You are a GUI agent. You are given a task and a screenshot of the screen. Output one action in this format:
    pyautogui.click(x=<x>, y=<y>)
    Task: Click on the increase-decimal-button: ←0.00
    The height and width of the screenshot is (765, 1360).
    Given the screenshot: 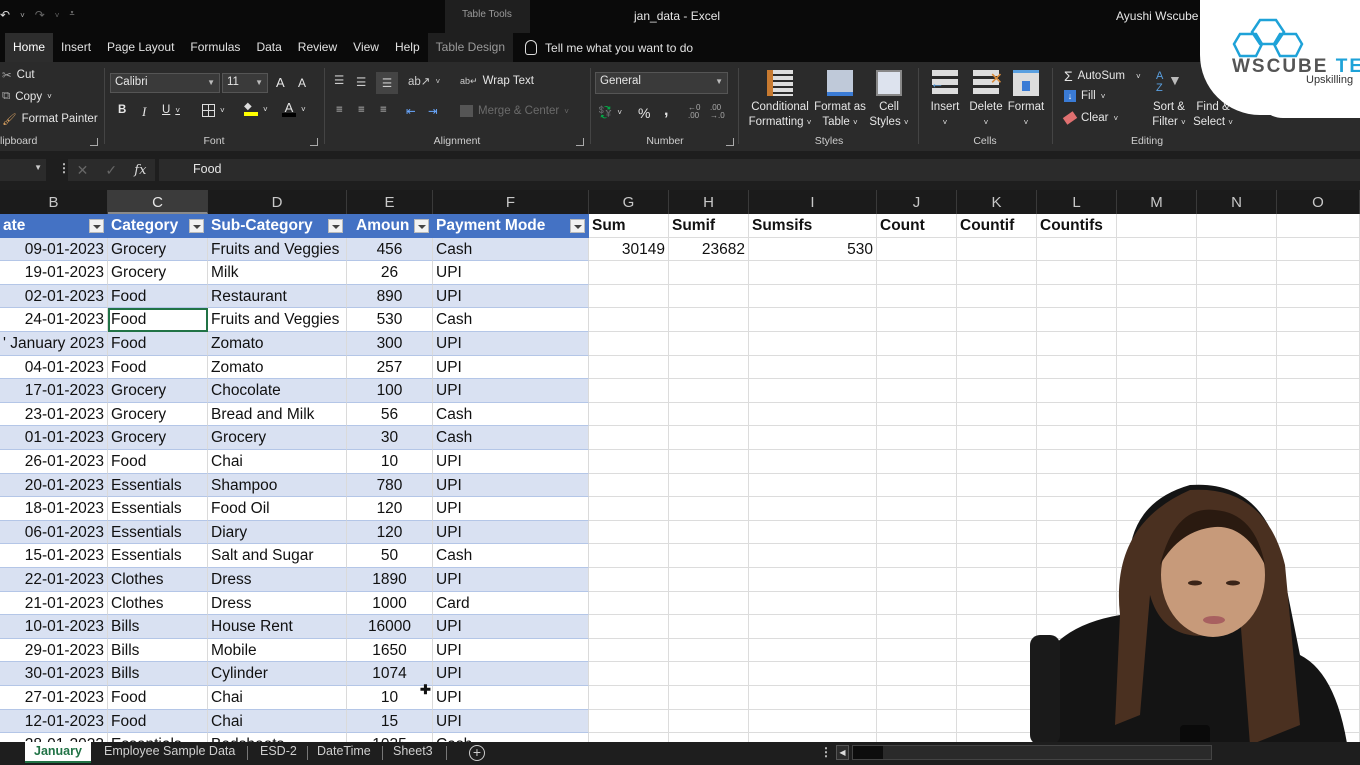 What is the action you would take?
    pyautogui.click(x=694, y=112)
    